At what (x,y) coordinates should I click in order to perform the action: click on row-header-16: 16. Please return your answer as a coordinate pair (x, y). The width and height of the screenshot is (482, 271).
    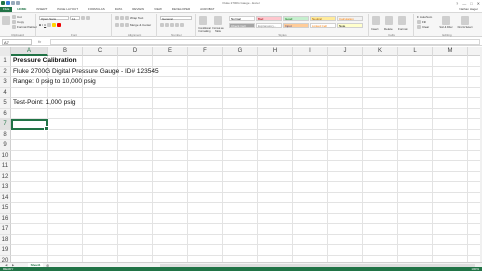
    Looking at the image, I should click on (5, 218).